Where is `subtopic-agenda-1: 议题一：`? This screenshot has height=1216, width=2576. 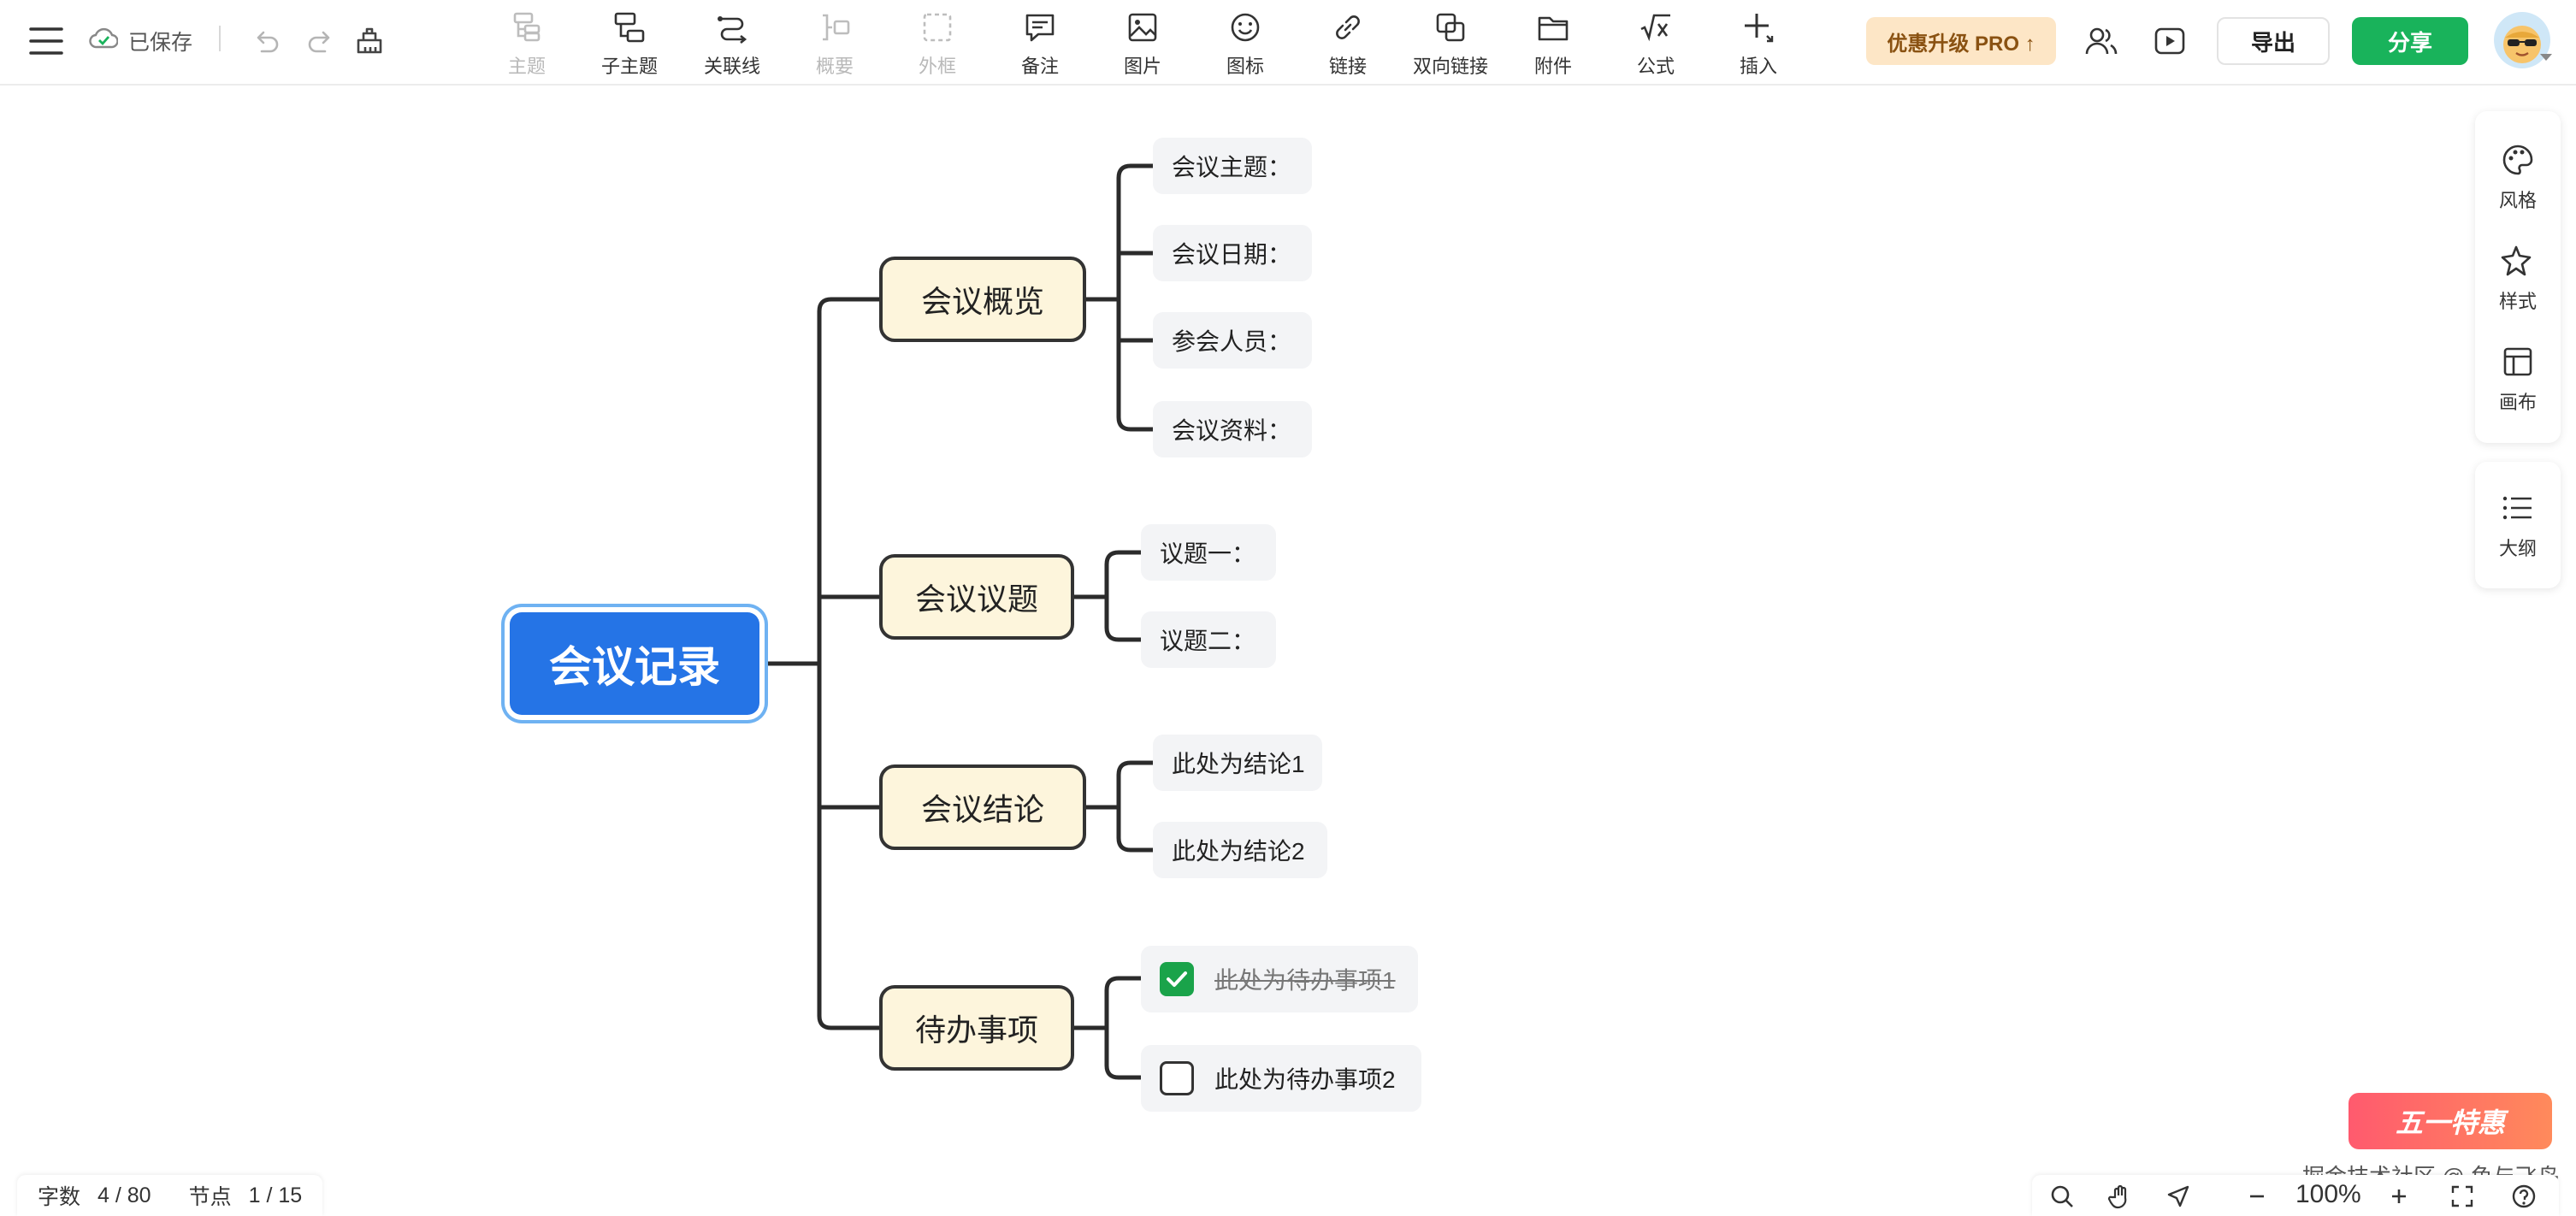 subtopic-agenda-1: 议题一： is located at coordinates (1208, 552).